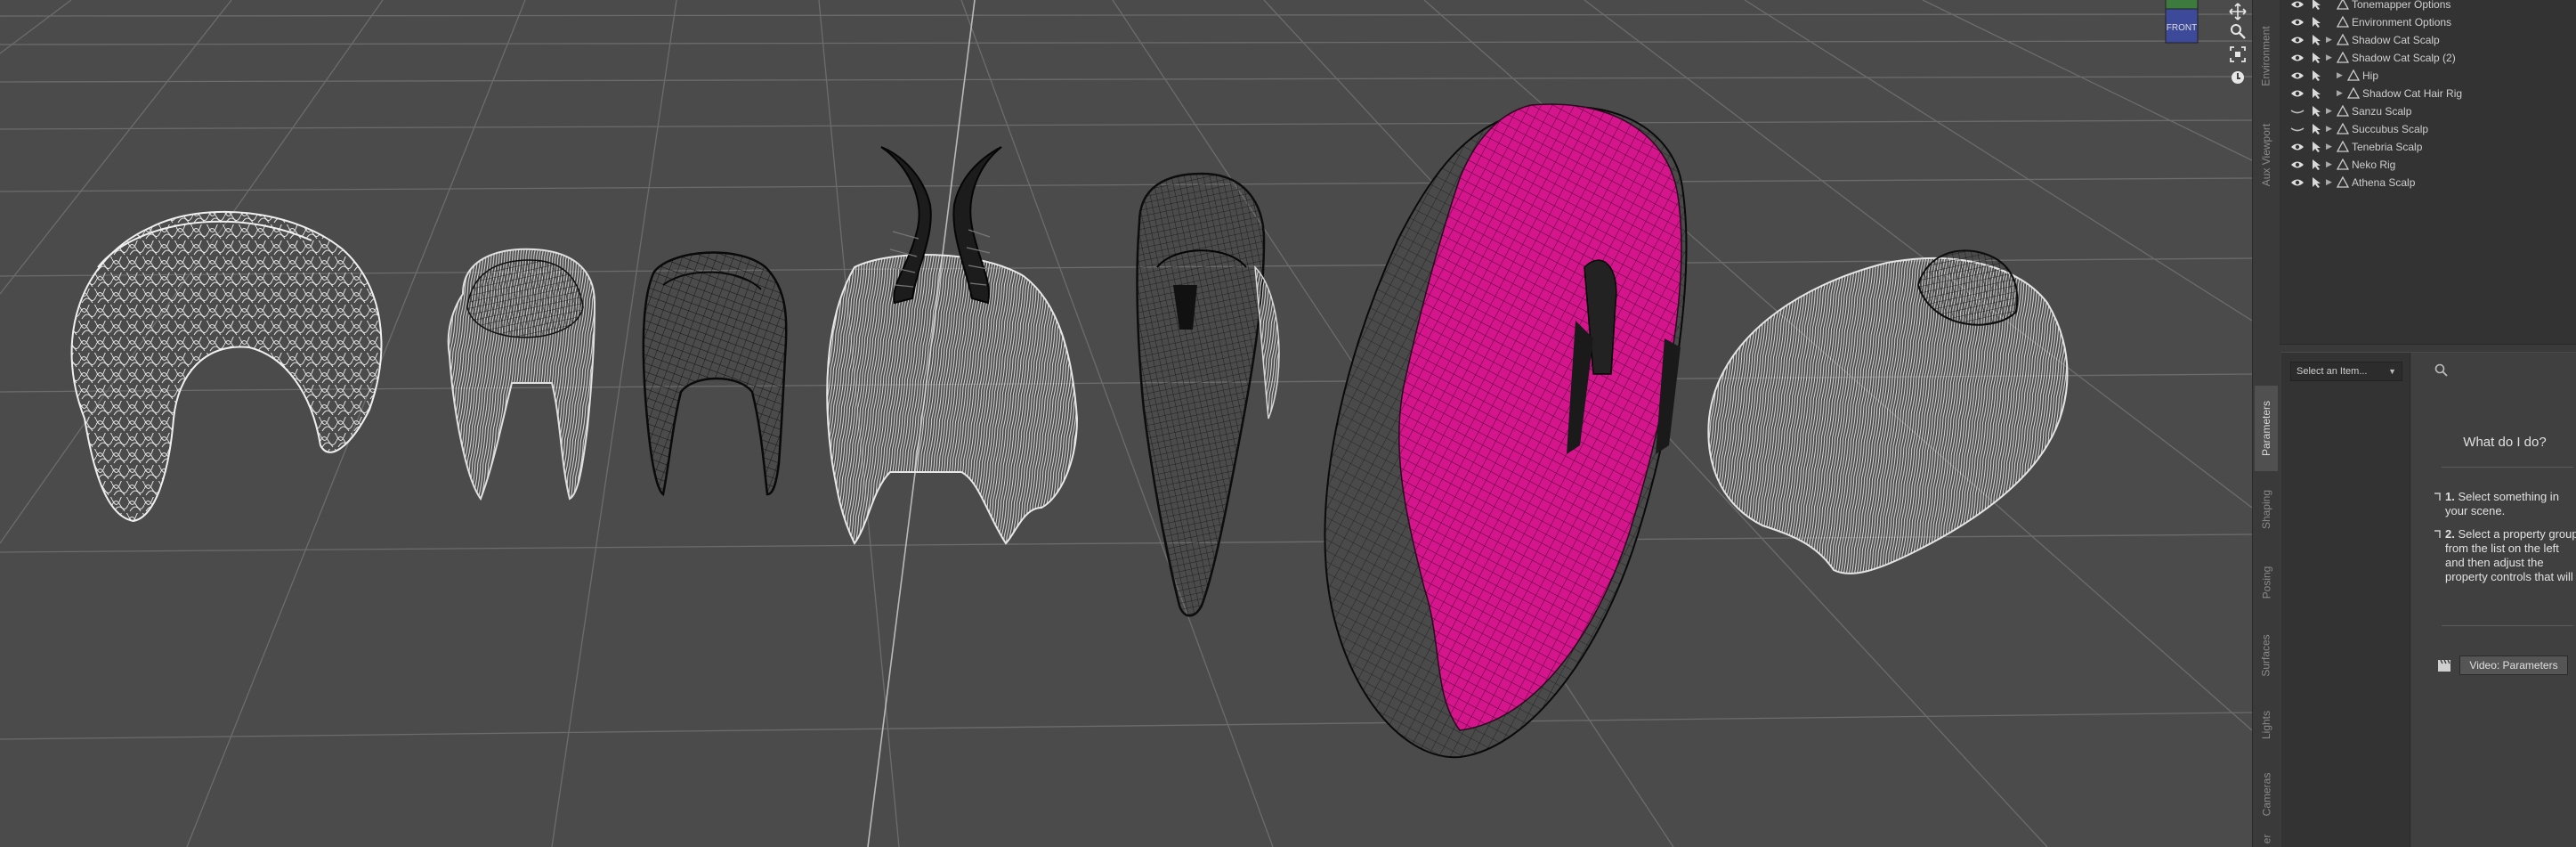 Image resolution: width=2576 pixels, height=847 pixels. What do you see at coordinates (2502, 503) in the screenshot?
I see `step-text: Select something in your scene.` at bounding box center [2502, 503].